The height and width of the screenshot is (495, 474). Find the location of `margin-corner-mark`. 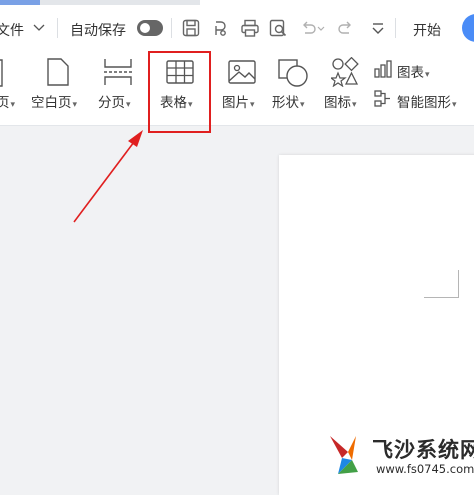

margin-corner-mark is located at coordinates (441, 284).